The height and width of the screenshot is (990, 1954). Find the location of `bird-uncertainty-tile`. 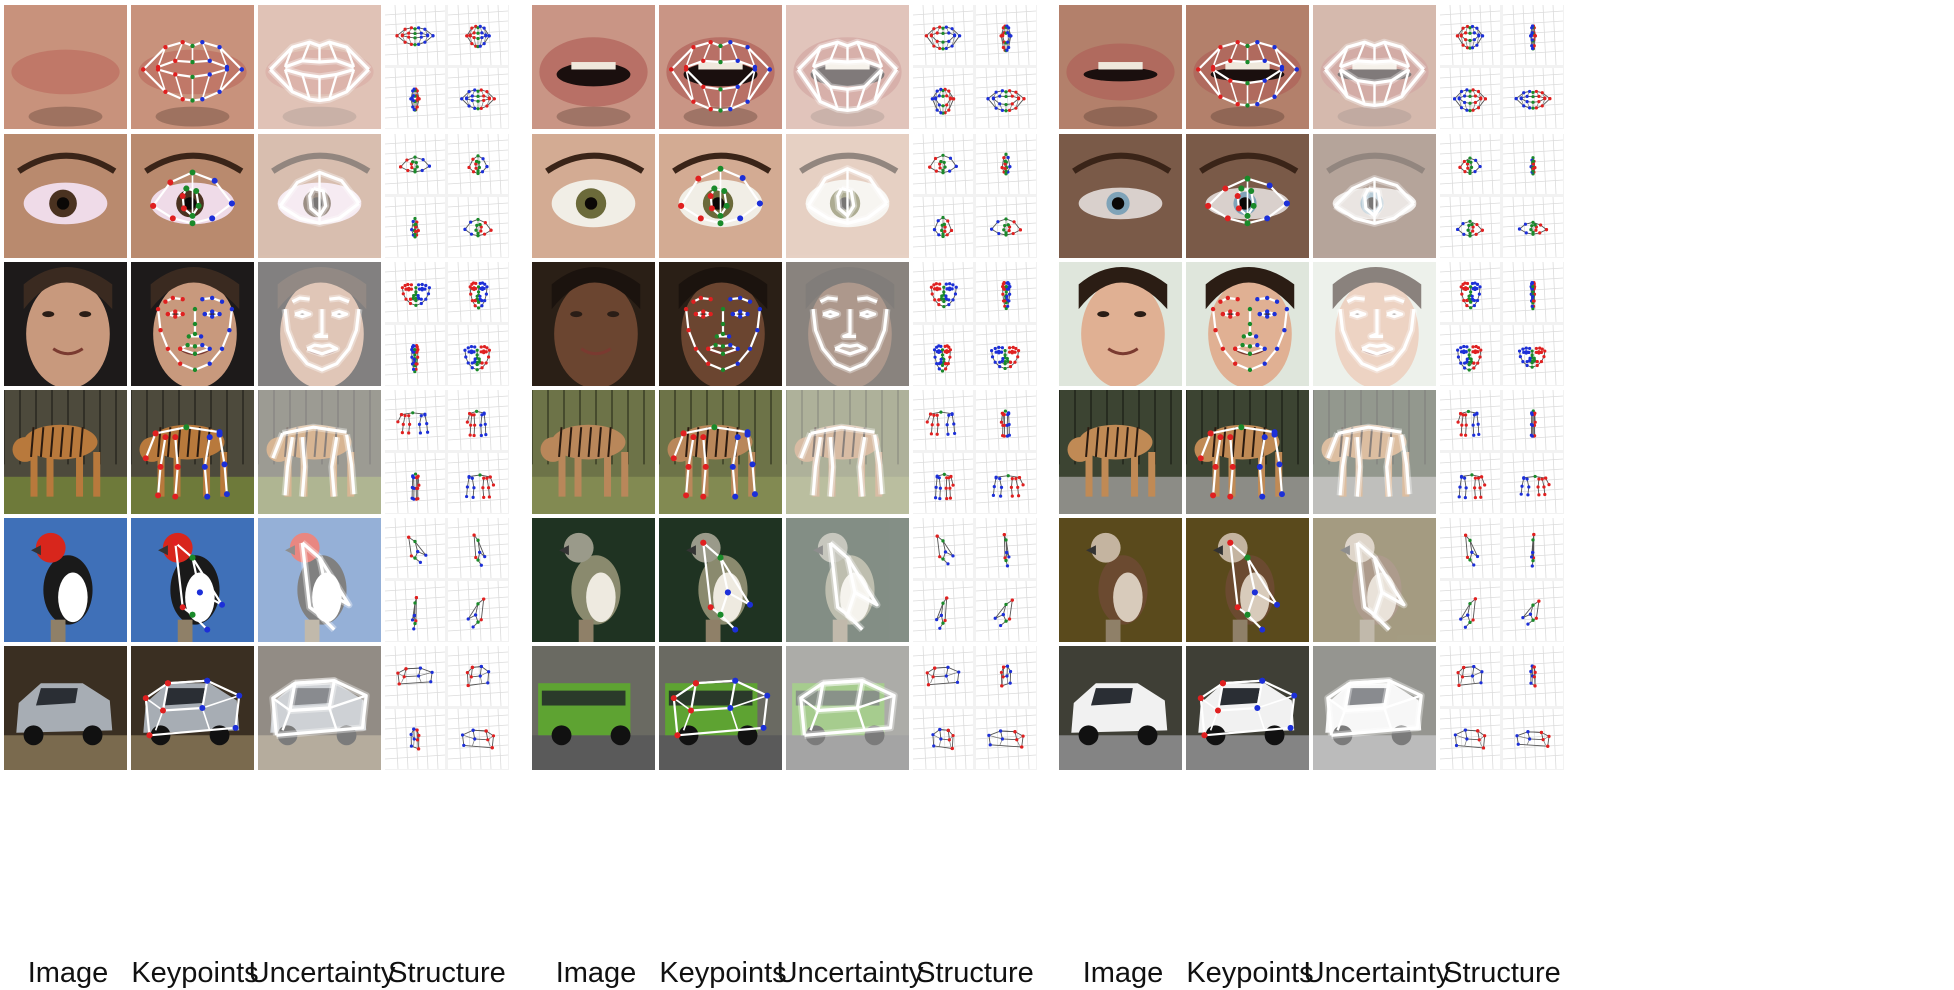

bird-uncertainty-tile is located at coordinates (1374, 580).